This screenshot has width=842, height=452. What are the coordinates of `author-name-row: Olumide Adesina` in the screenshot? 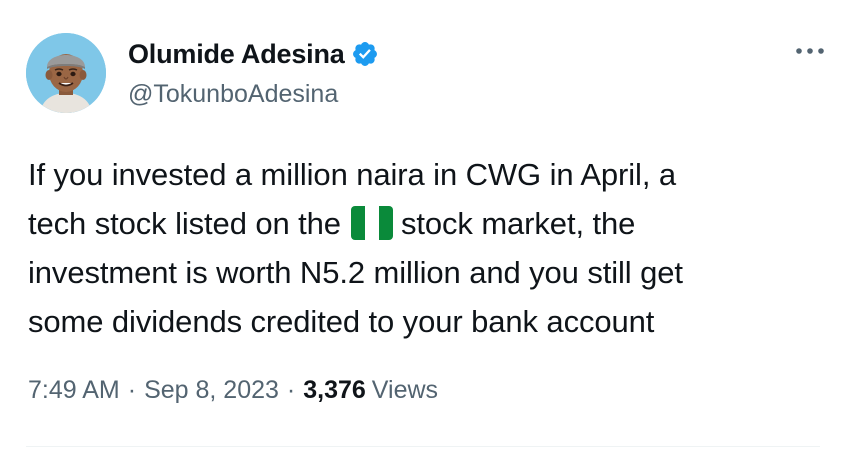 It's located at (253, 54).